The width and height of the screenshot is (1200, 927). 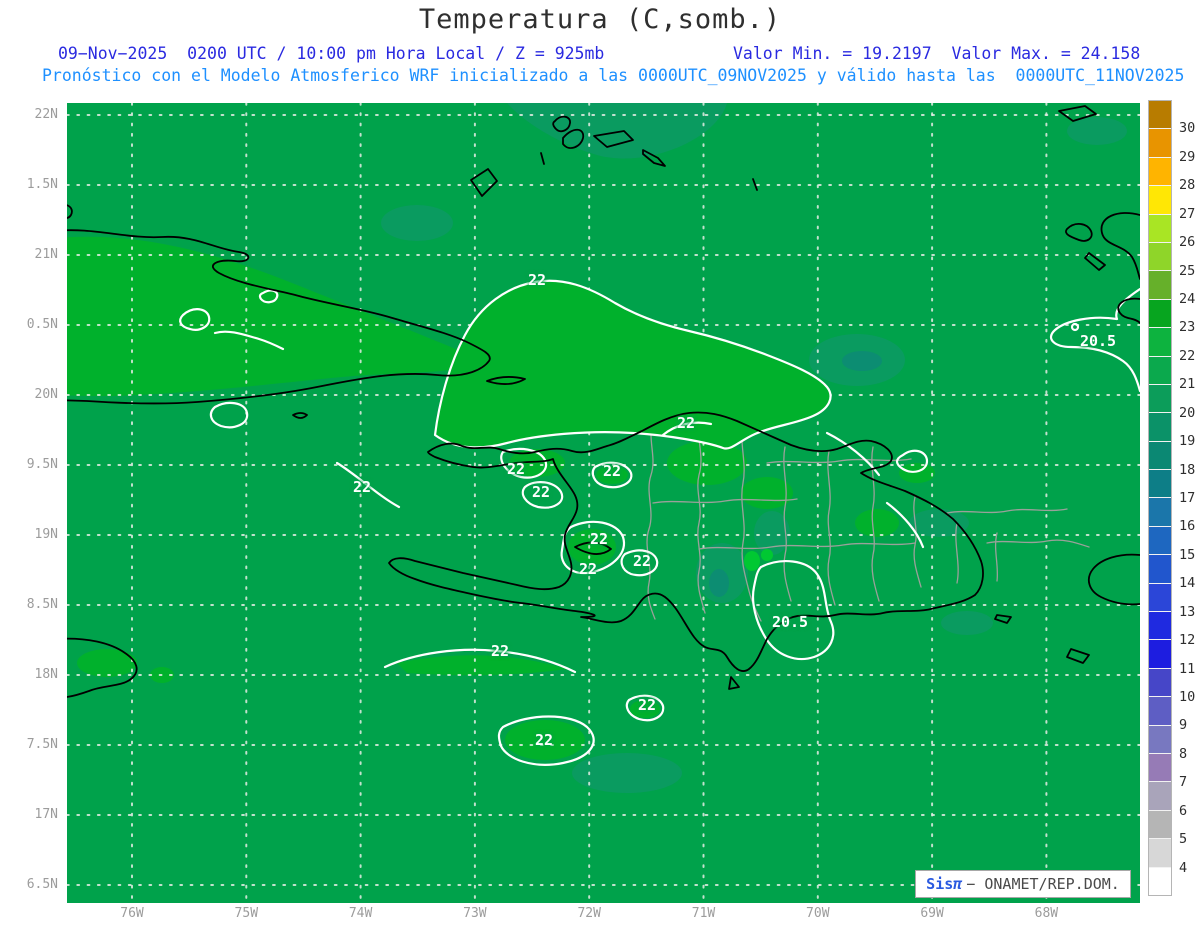 What do you see at coordinates (1187, 554) in the screenshot?
I see `colorbar-tick-label: 15` at bounding box center [1187, 554].